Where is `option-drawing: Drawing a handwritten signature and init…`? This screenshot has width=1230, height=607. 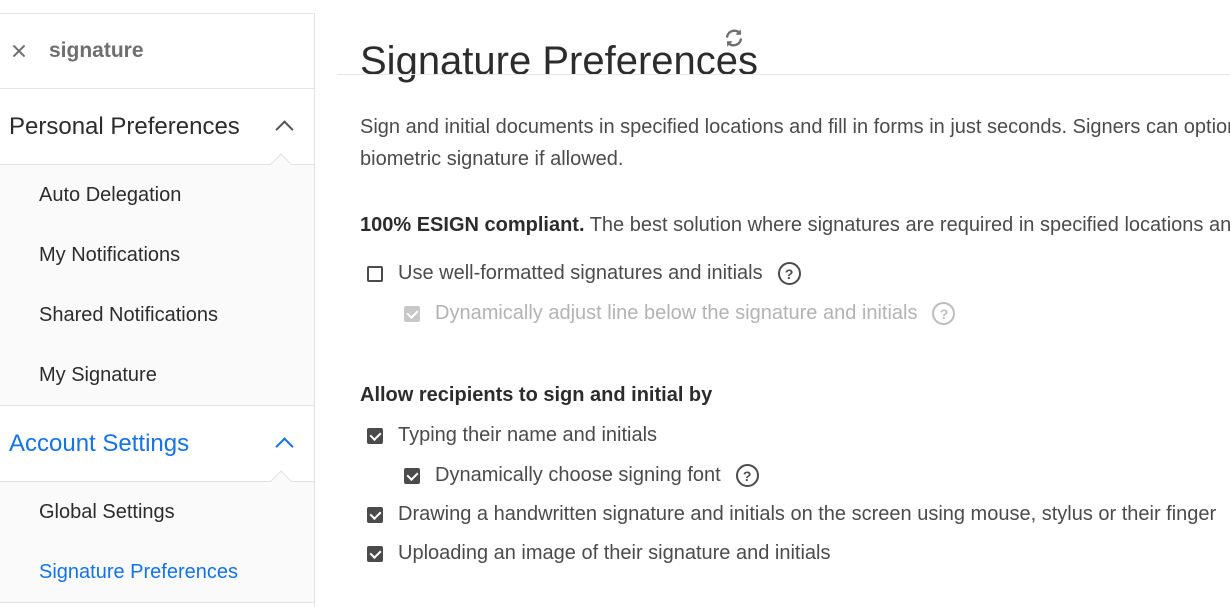 option-drawing: Drawing a handwritten signature and init… is located at coordinates (791, 514).